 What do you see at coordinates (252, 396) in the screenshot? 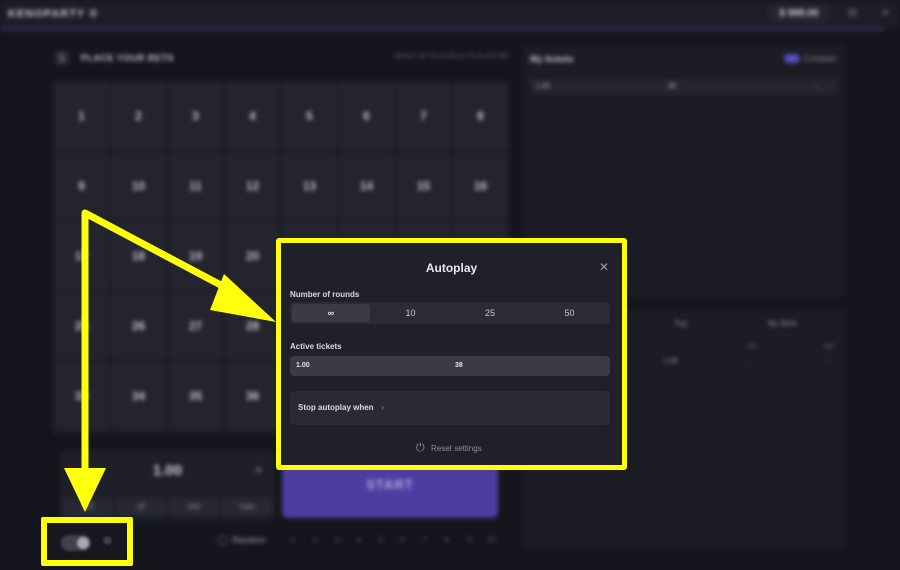
I see `grid-cell: 36` at bounding box center [252, 396].